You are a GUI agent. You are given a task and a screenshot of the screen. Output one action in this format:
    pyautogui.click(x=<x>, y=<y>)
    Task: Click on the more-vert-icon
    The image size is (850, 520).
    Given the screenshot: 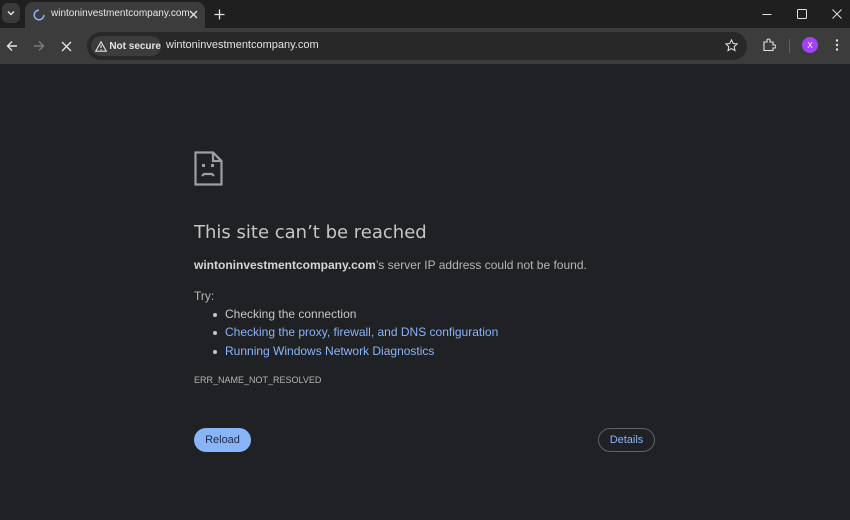 What is the action you would take?
    pyautogui.click(x=837, y=45)
    